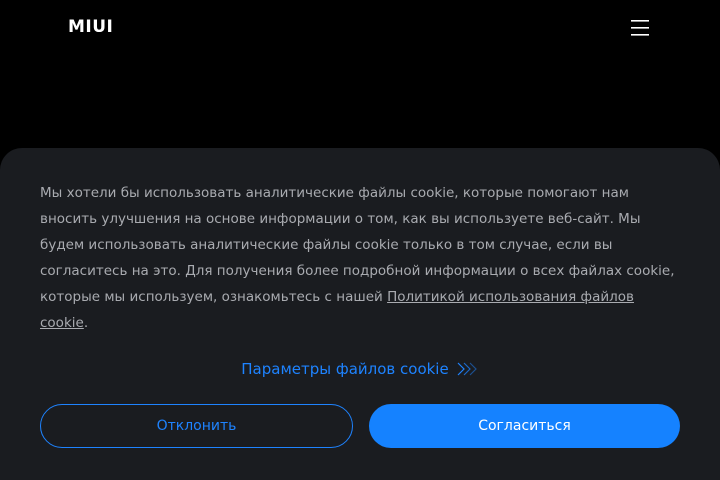  I want to click on double-chevron-right-icon, so click(467, 368).